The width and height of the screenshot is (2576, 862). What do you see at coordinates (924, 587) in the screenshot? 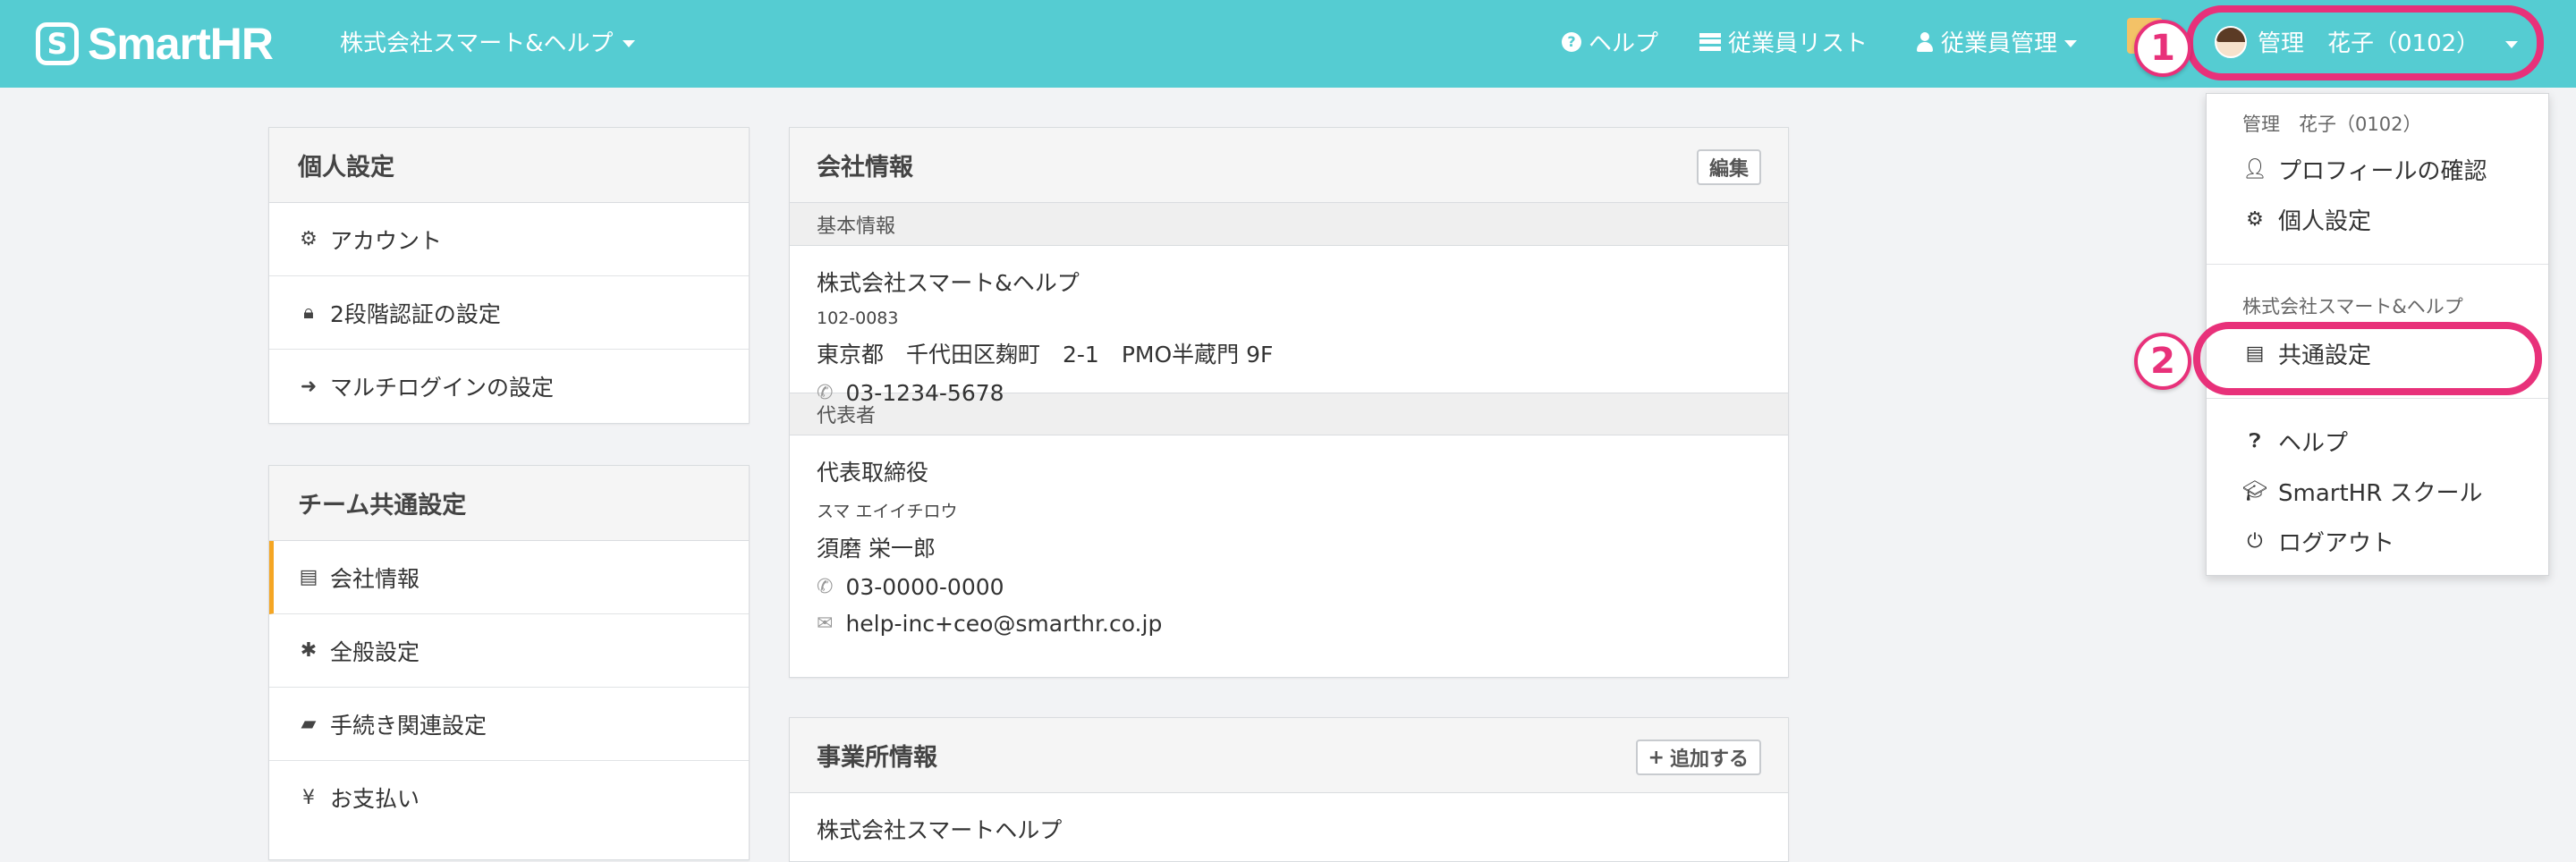
I see `rep-phone: 03-0000-0000` at bounding box center [924, 587].